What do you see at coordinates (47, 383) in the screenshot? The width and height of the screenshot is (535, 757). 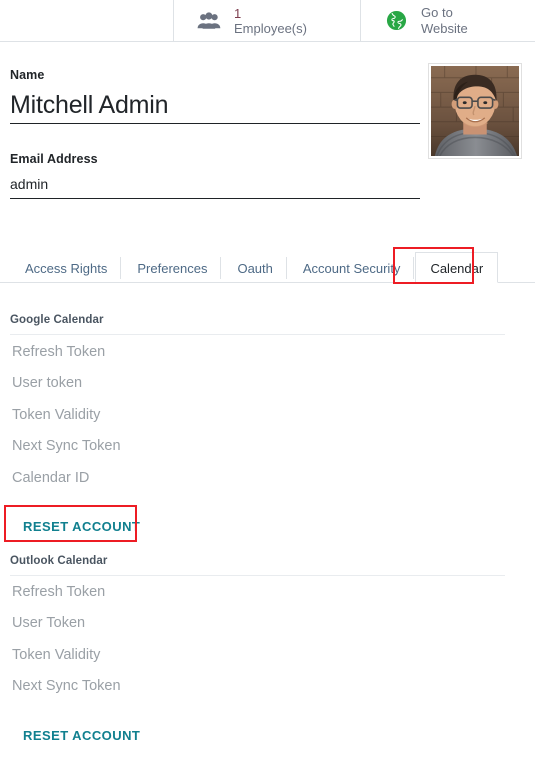 I see `google-user-token-label: User token` at bounding box center [47, 383].